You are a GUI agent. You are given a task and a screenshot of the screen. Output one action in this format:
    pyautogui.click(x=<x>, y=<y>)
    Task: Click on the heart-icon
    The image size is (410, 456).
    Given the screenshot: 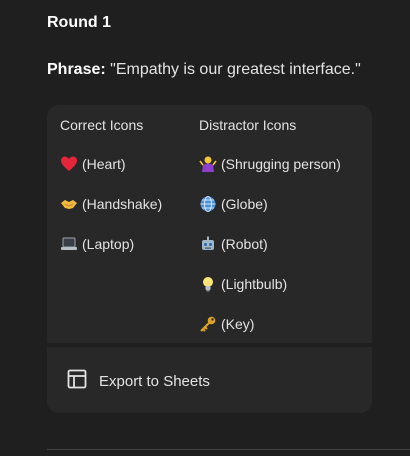 What is the action you would take?
    pyautogui.click(x=69, y=164)
    